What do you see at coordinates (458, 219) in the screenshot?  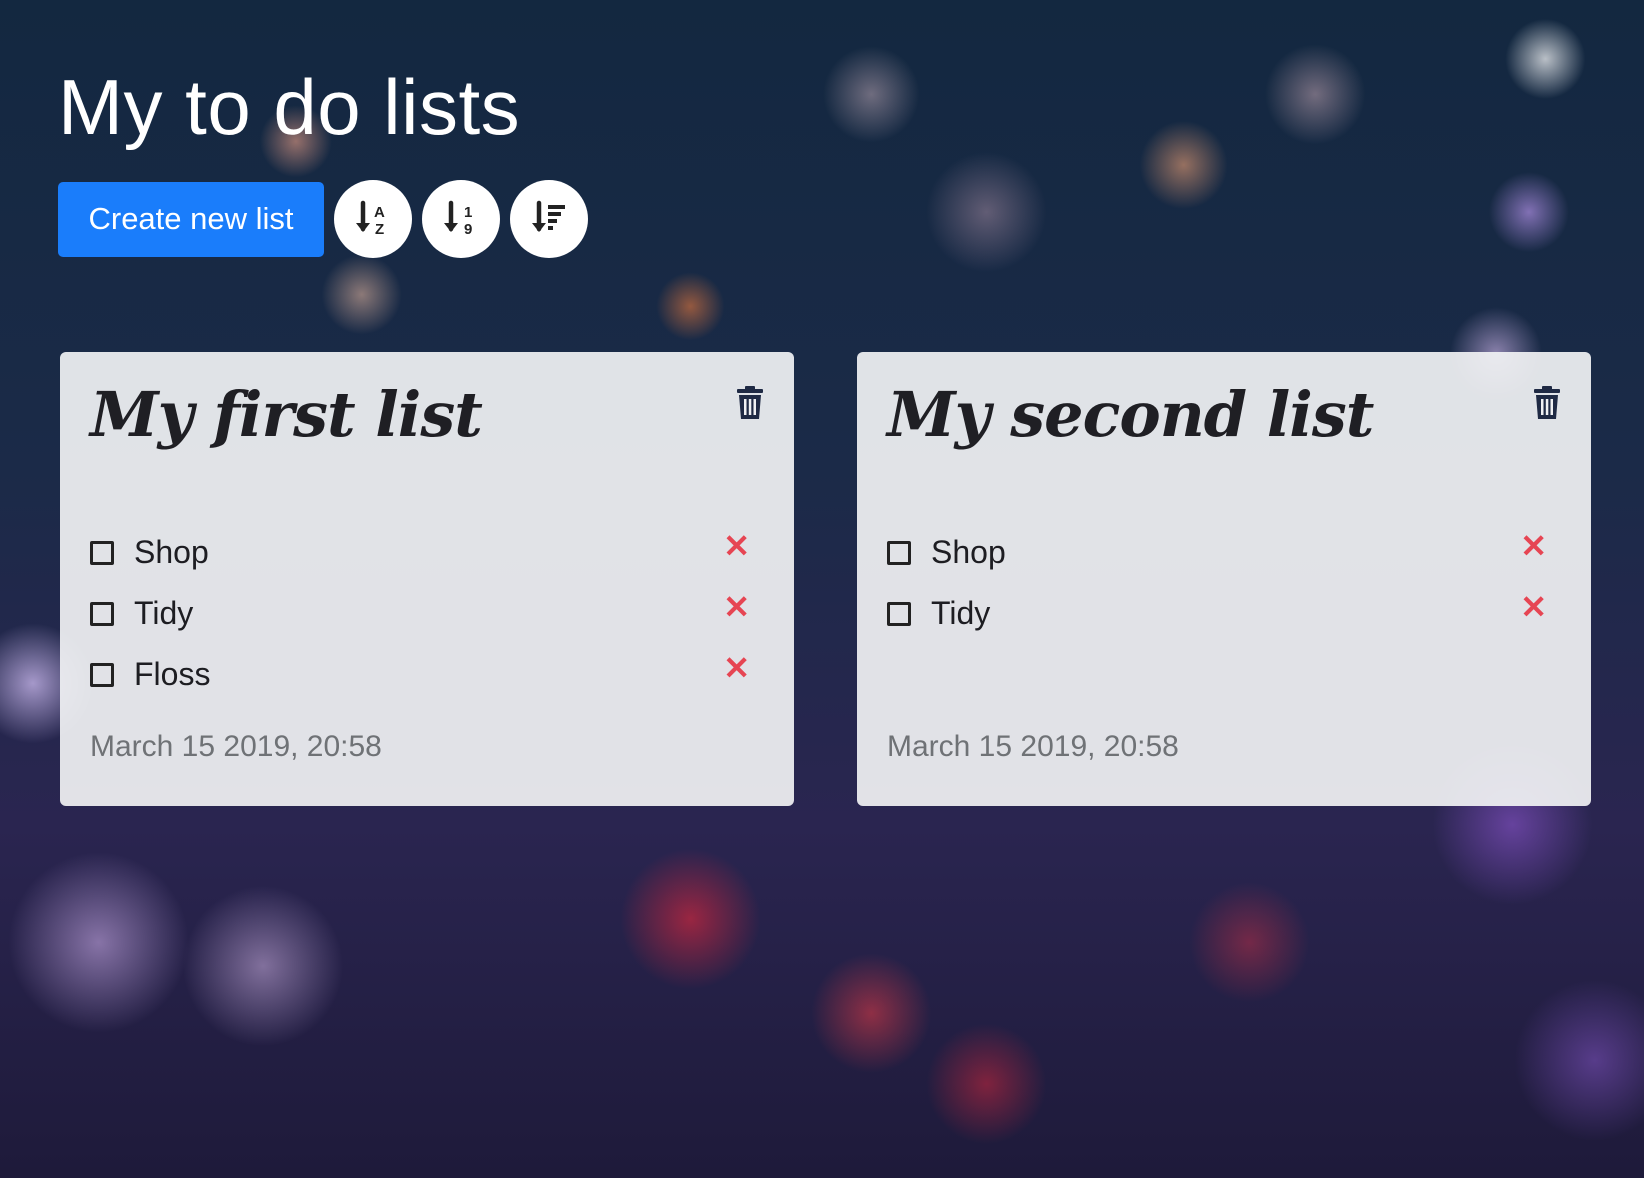 I see `sort-numeric-down-icon: 1 9` at bounding box center [458, 219].